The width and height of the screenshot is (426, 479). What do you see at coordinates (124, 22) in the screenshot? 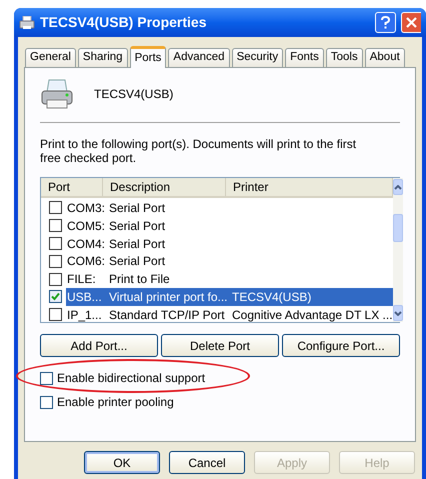
I see `window-title: TECSV4(USB) Properties` at bounding box center [124, 22].